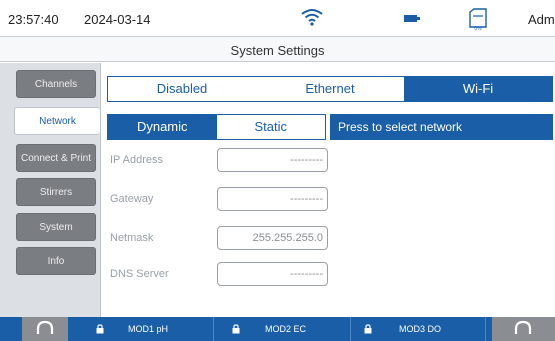 This screenshot has width=555, height=341. What do you see at coordinates (272, 238) in the screenshot?
I see `netmask-field: 255.255.255.0` at bounding box center [272, 238].